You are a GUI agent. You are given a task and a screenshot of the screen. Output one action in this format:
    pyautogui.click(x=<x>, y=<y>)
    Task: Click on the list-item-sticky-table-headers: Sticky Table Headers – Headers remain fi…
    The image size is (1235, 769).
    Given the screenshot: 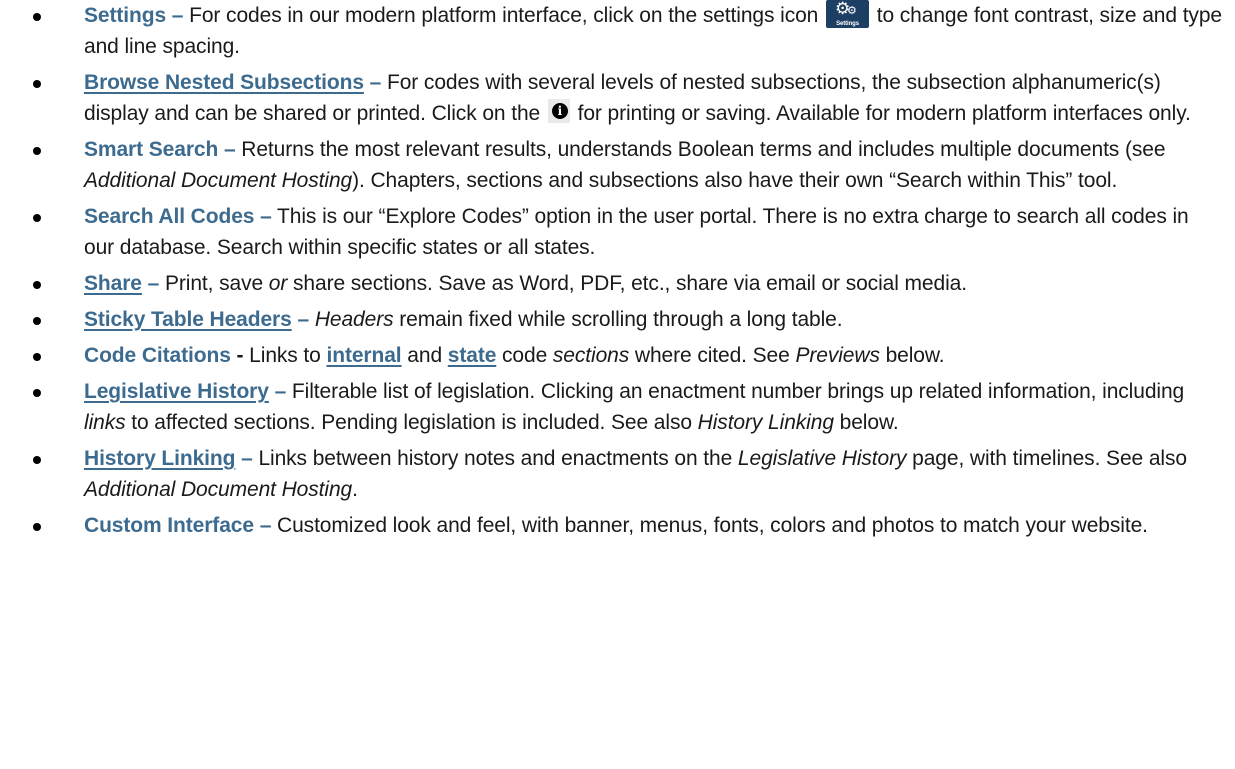 What is the action you would take?
    pyautogui.click(x=617, y=319)
    